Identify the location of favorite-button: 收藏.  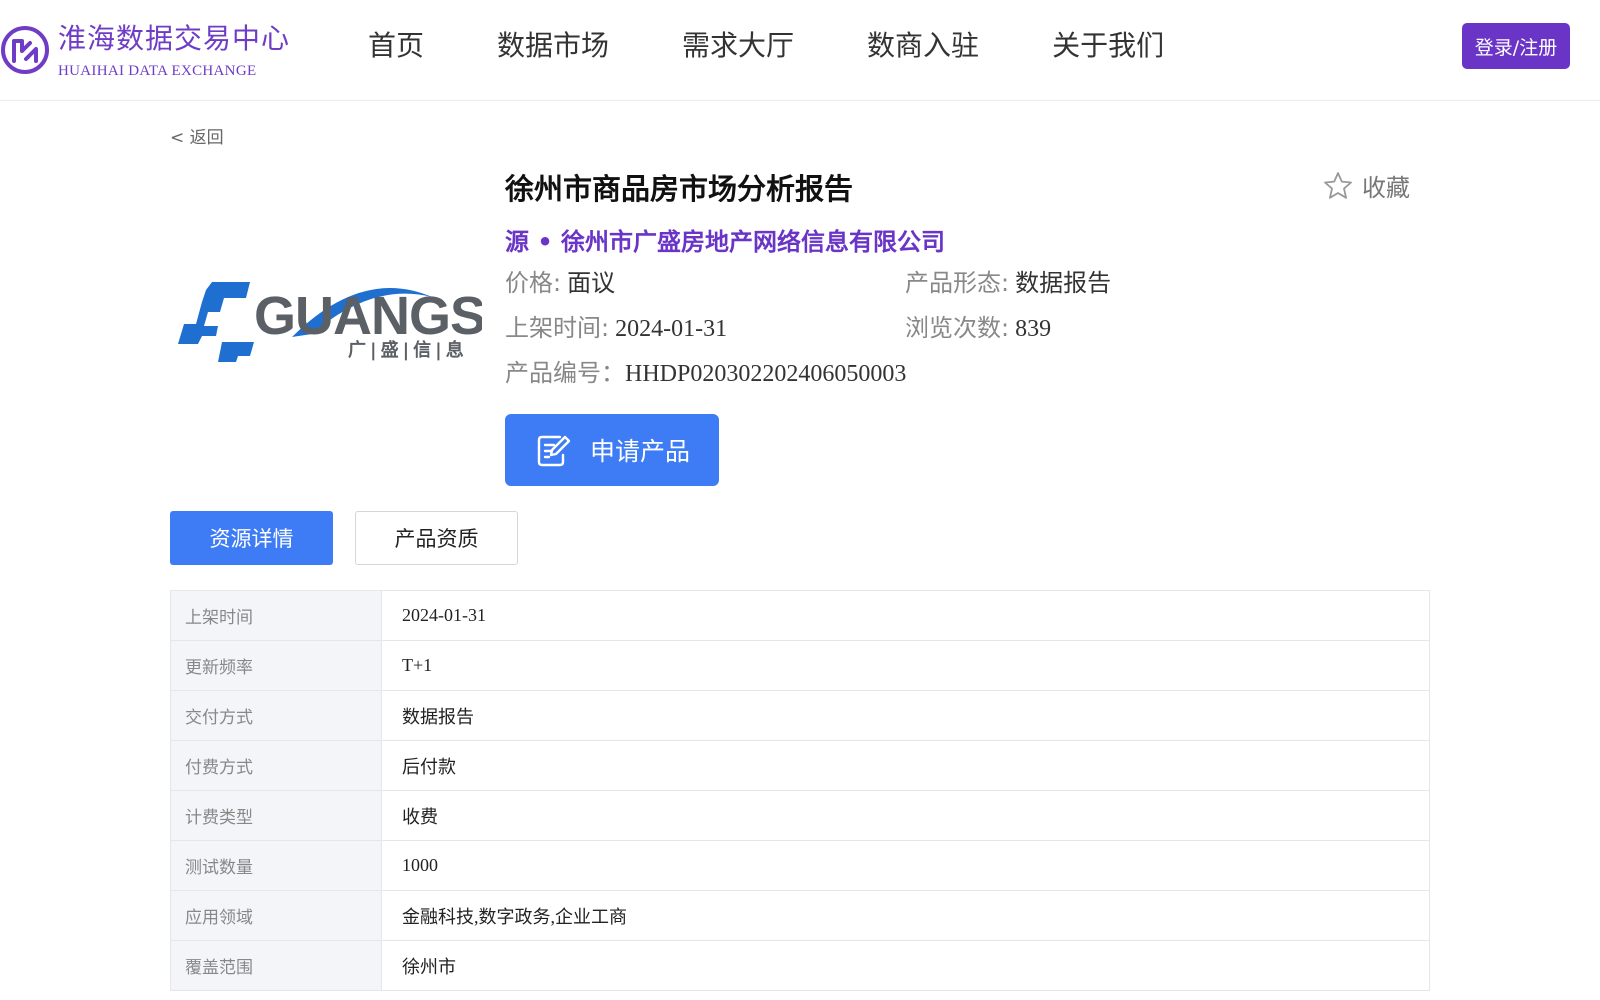
(1366, 185).